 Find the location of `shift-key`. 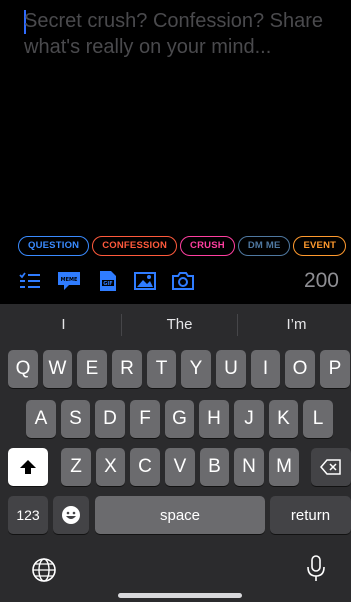

shift-key is located at coordinates (28, 467).